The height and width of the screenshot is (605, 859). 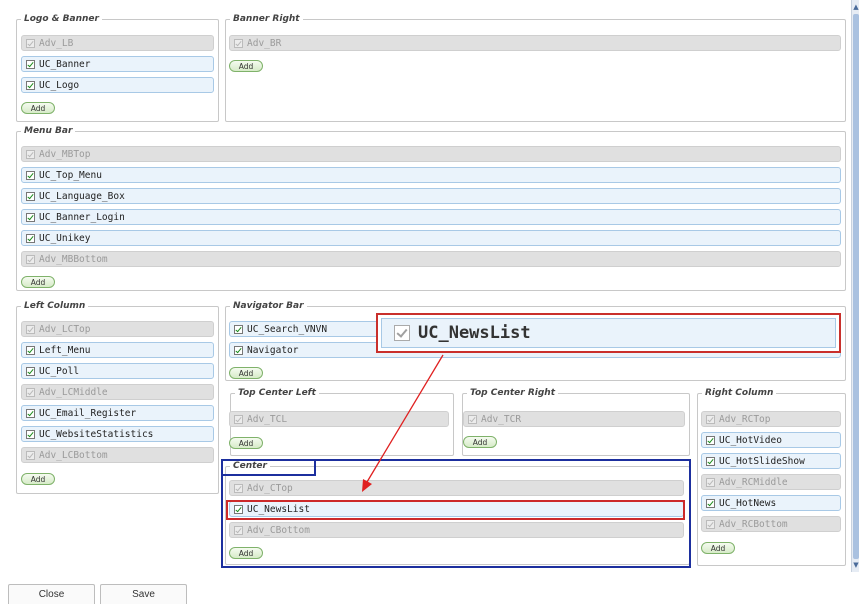 I want to click on module-item-adv-lcbottom: Adv_LCBottom, so click(x=117, y=455).